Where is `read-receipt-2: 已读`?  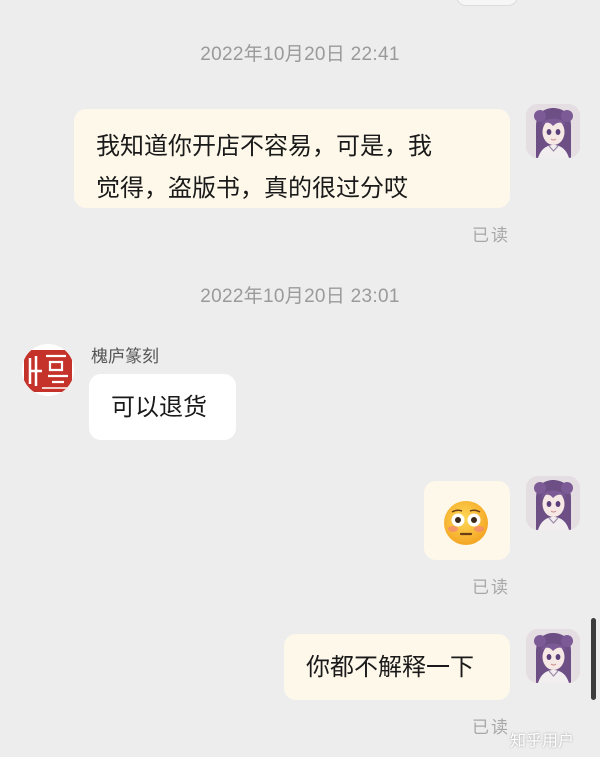 read-receipt-2: 已读 is located at coordinates (491, 588).